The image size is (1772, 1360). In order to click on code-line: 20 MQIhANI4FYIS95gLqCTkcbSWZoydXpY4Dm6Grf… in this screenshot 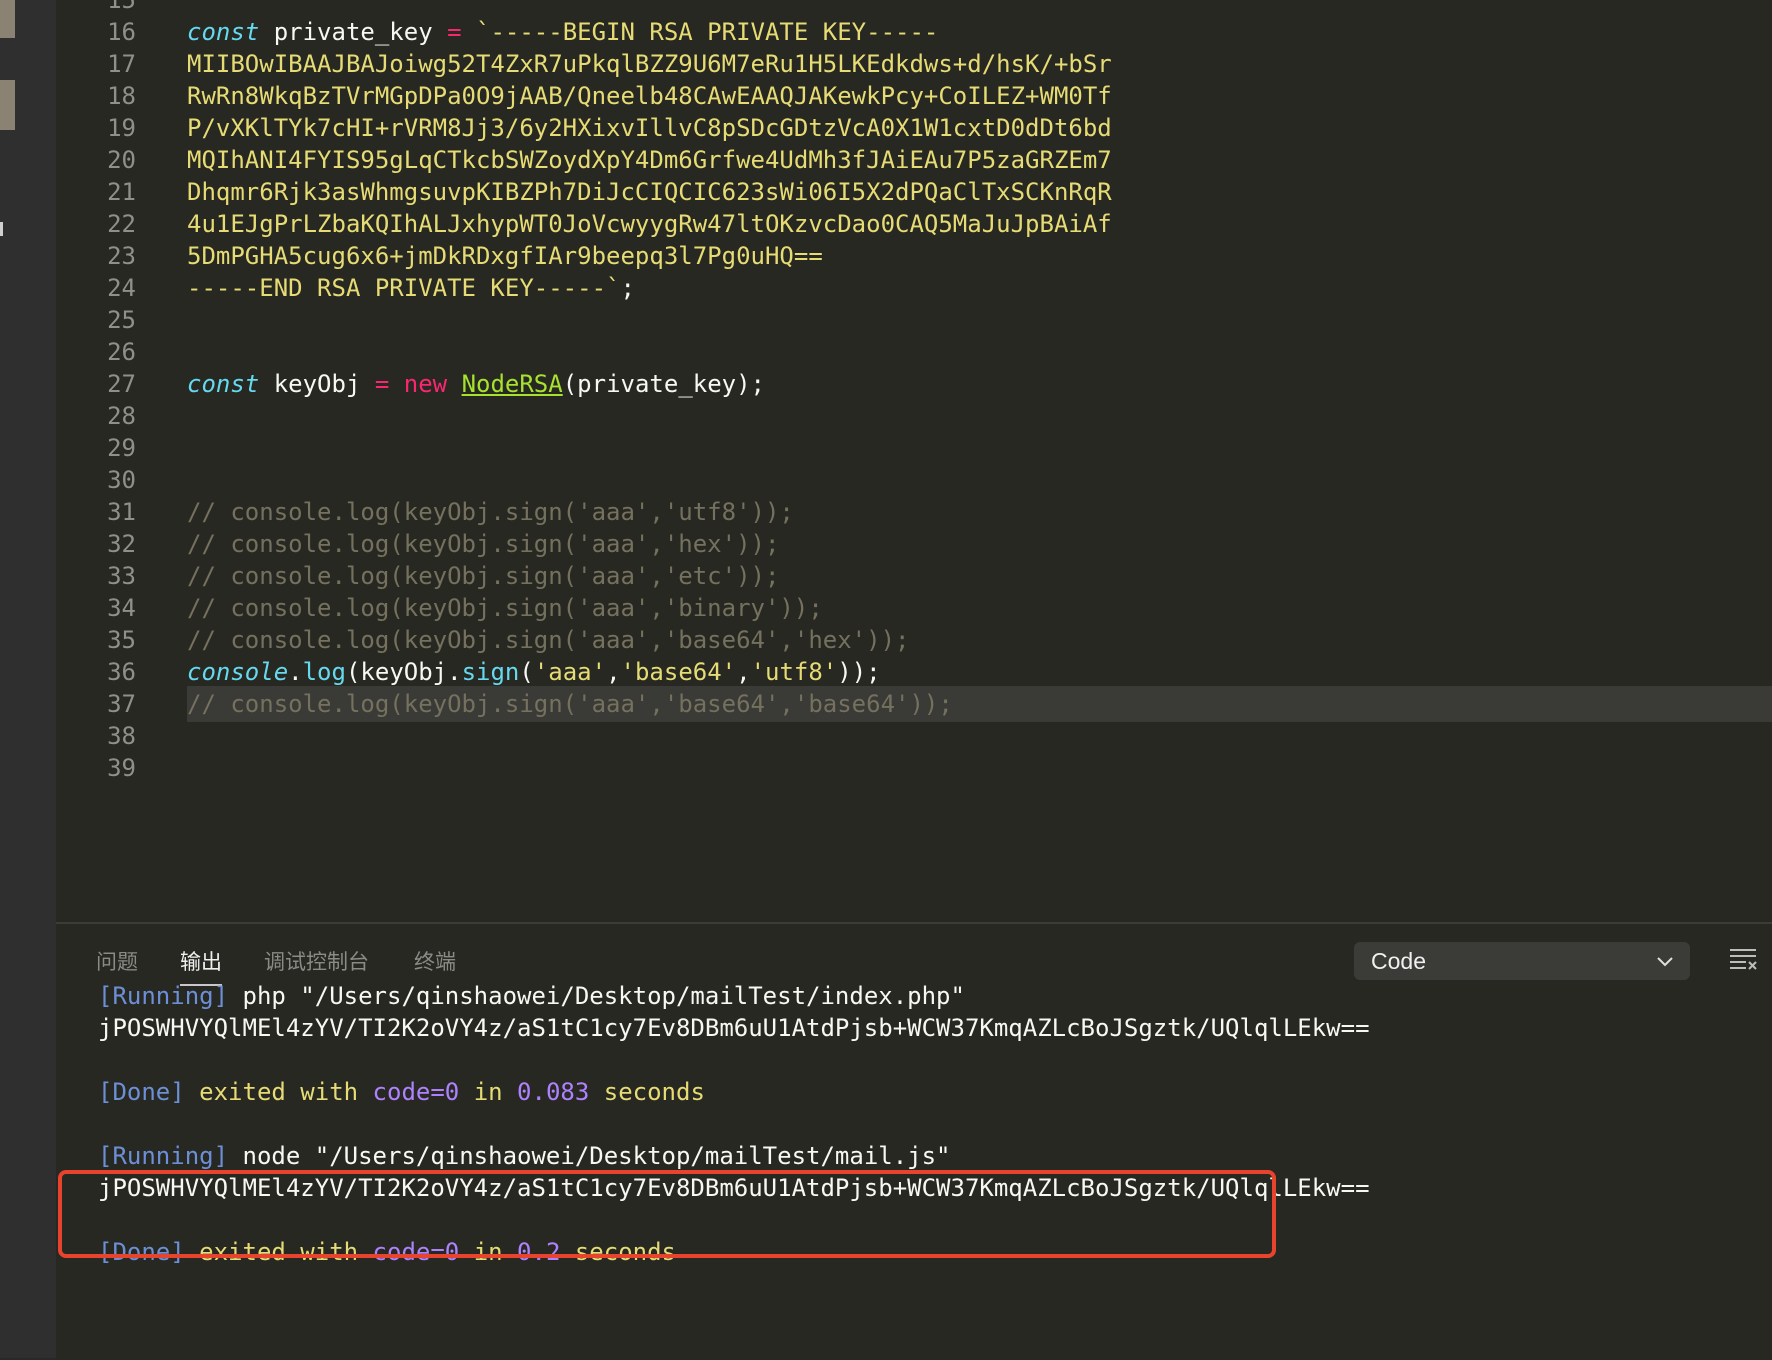, I will do `click(914, 160)`.